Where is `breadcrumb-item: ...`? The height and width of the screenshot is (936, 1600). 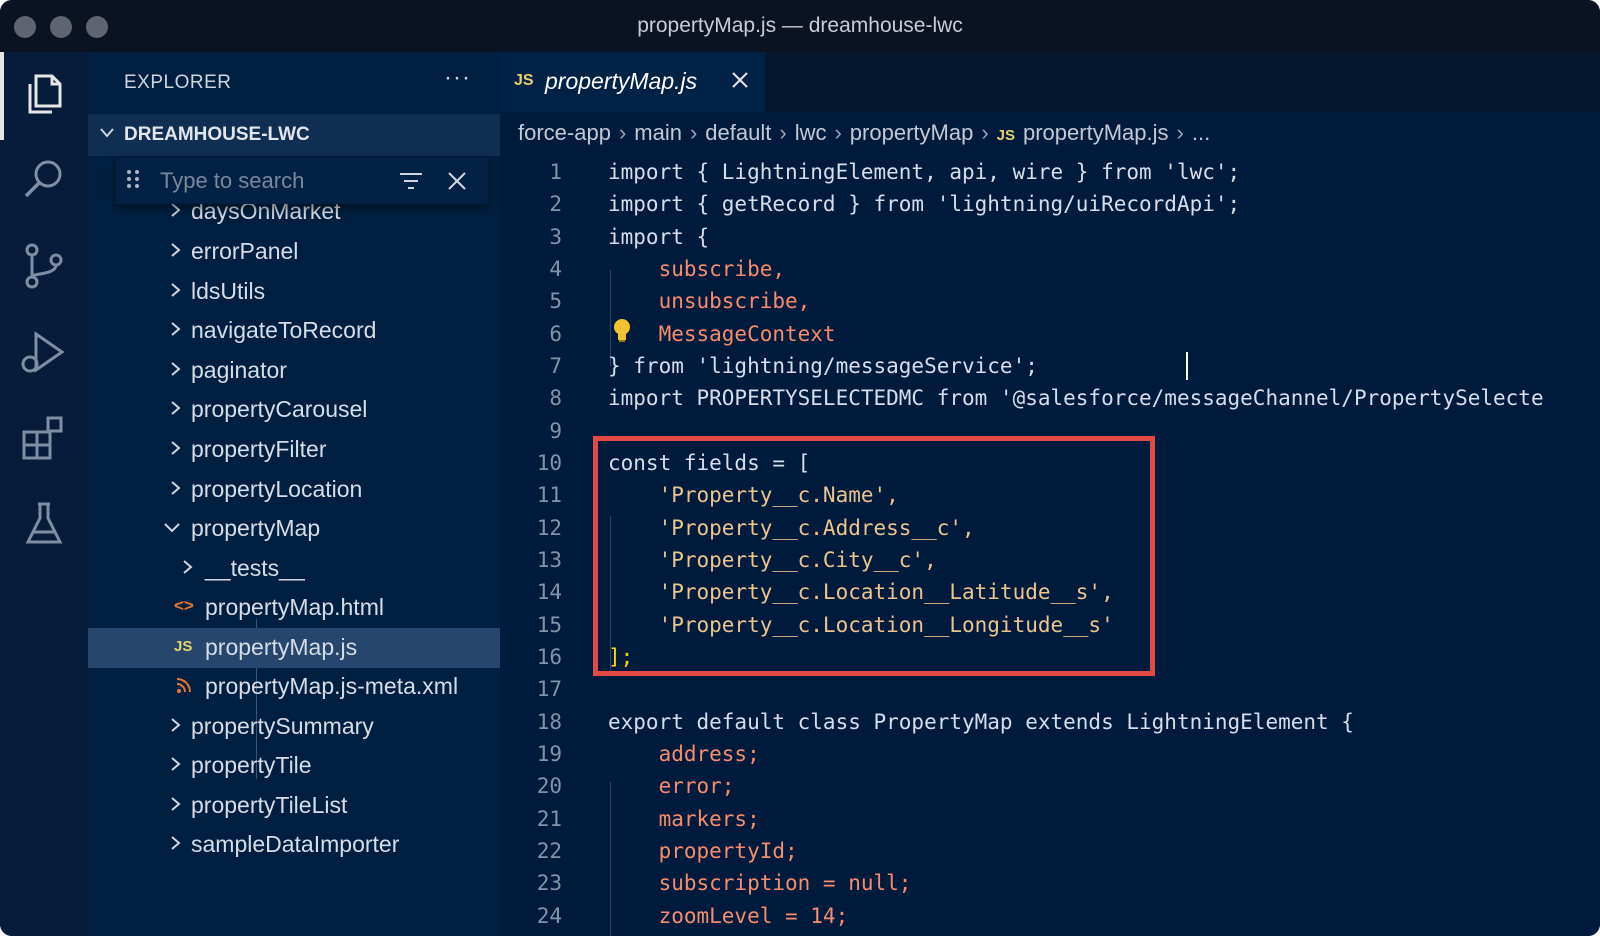
breadcrumb-item: ... is located at coordinates (1201, 132).